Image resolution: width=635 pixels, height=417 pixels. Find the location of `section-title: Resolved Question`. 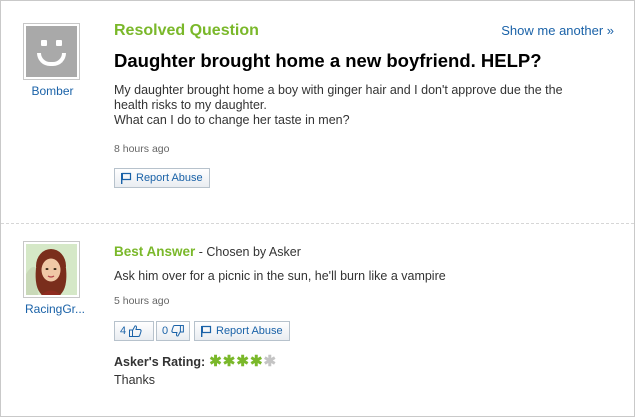

section-title: Resolved Question is located at coordinates (186, 30).